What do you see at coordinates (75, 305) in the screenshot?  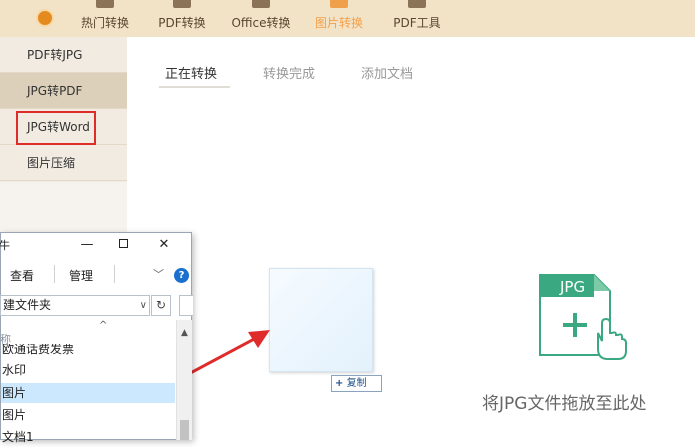 I see `address-bar: 建文件夹 ∨` at bounding box center [75, 305].